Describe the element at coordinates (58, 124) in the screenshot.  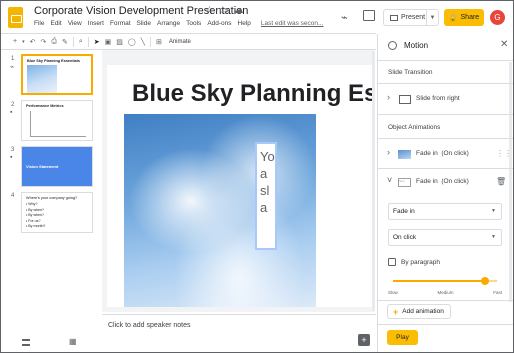
I see `thumbnail-chart` at that location.